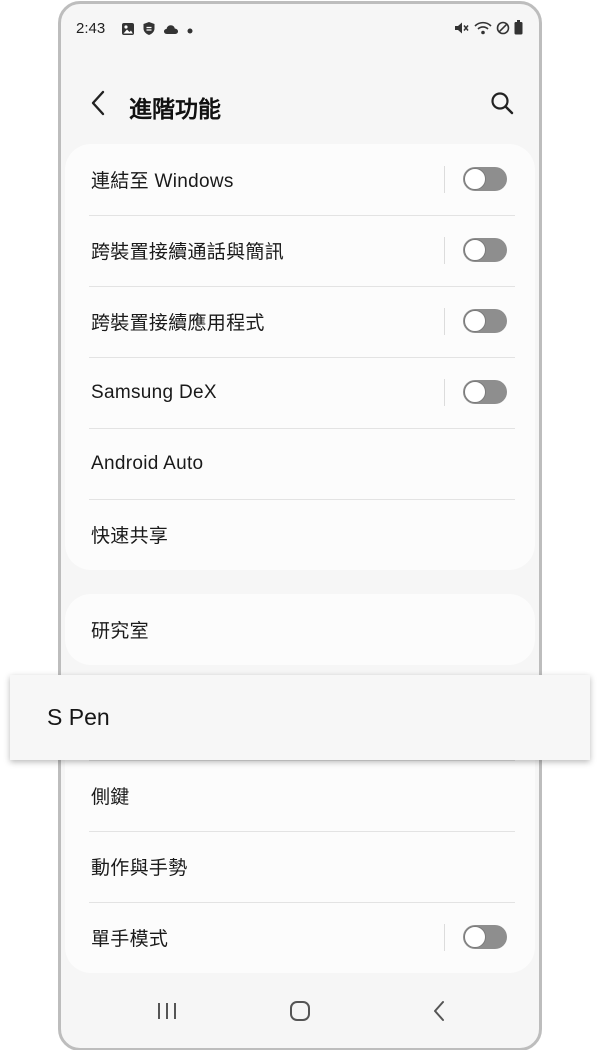 Image resolution: width=600 pixels, height=1050 pixels. Describe the element at coordinates (178, 323) in the screenshot. I see `setting-label: 跨裝置接續應用程式` at that location.